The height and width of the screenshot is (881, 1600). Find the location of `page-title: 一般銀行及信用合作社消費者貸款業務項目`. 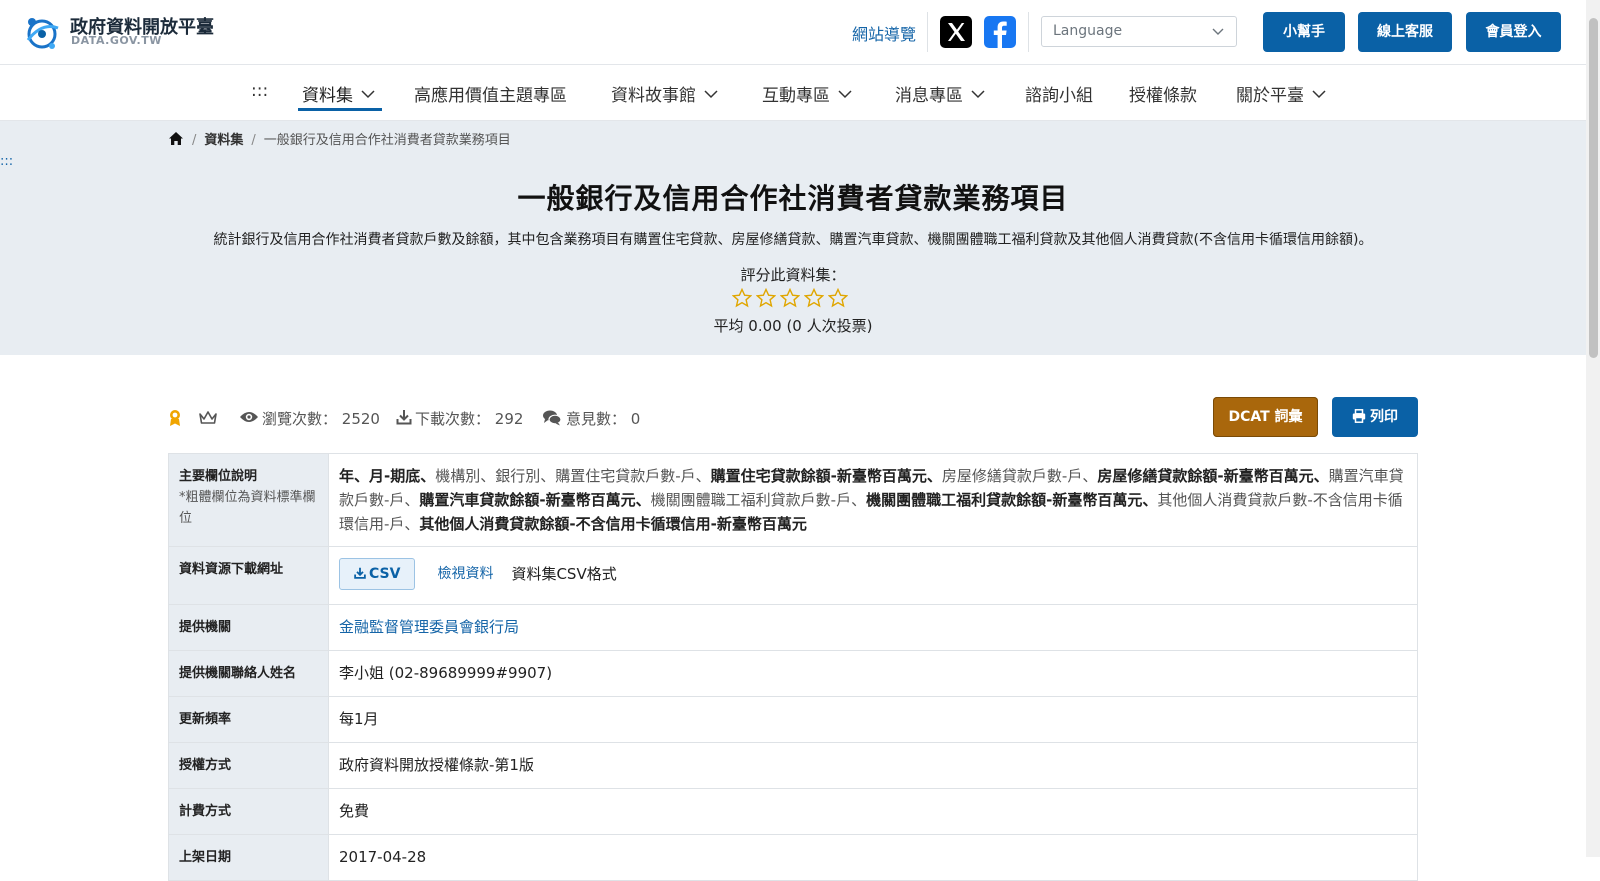

page-title: 一般銀行及信用合作社消費者貸款業務項目 is located at coordinates (793, 198).